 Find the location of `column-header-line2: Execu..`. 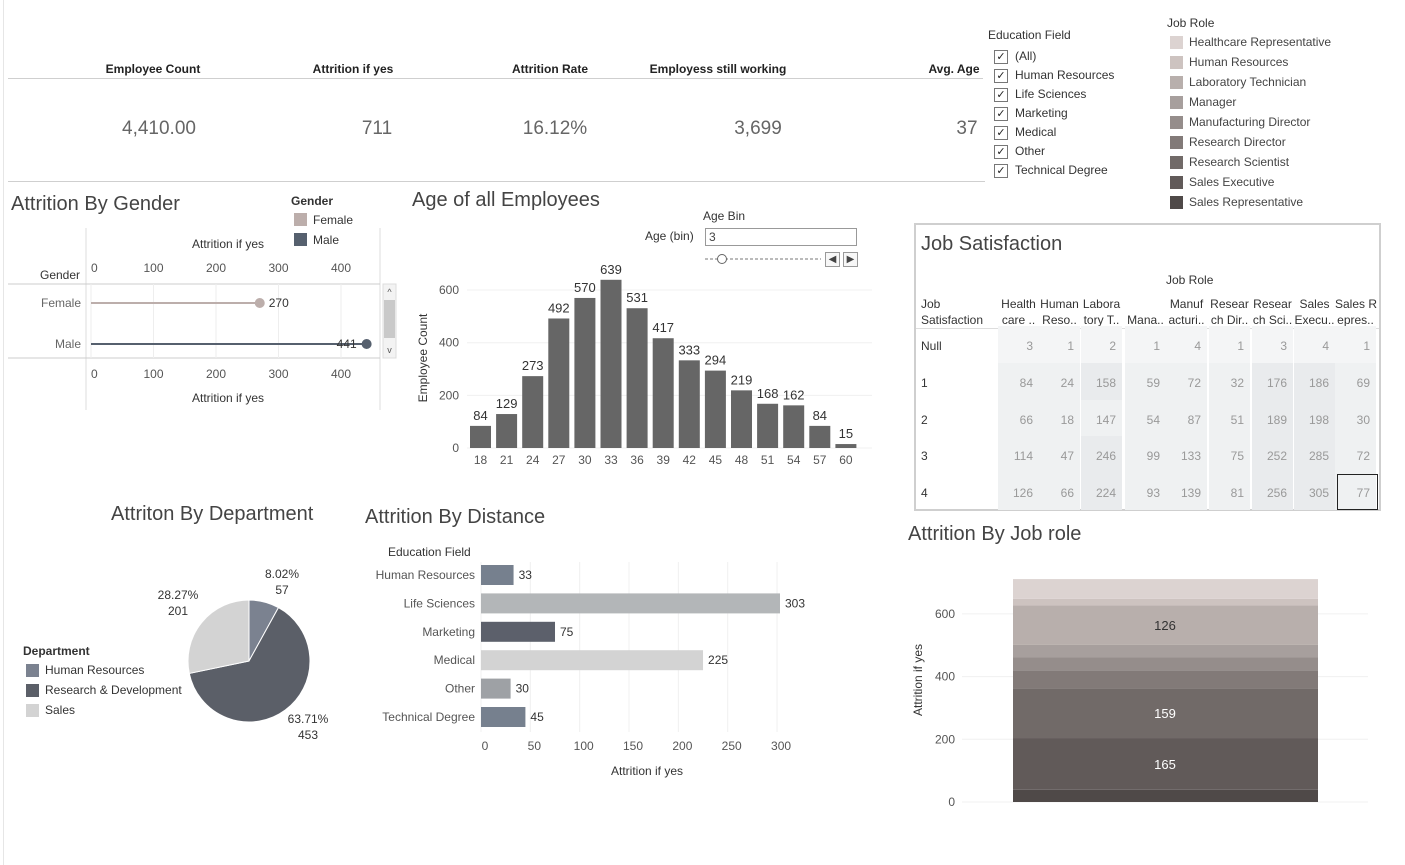

column-header-line2: Execu.. is located at coordinates (1314, 320).